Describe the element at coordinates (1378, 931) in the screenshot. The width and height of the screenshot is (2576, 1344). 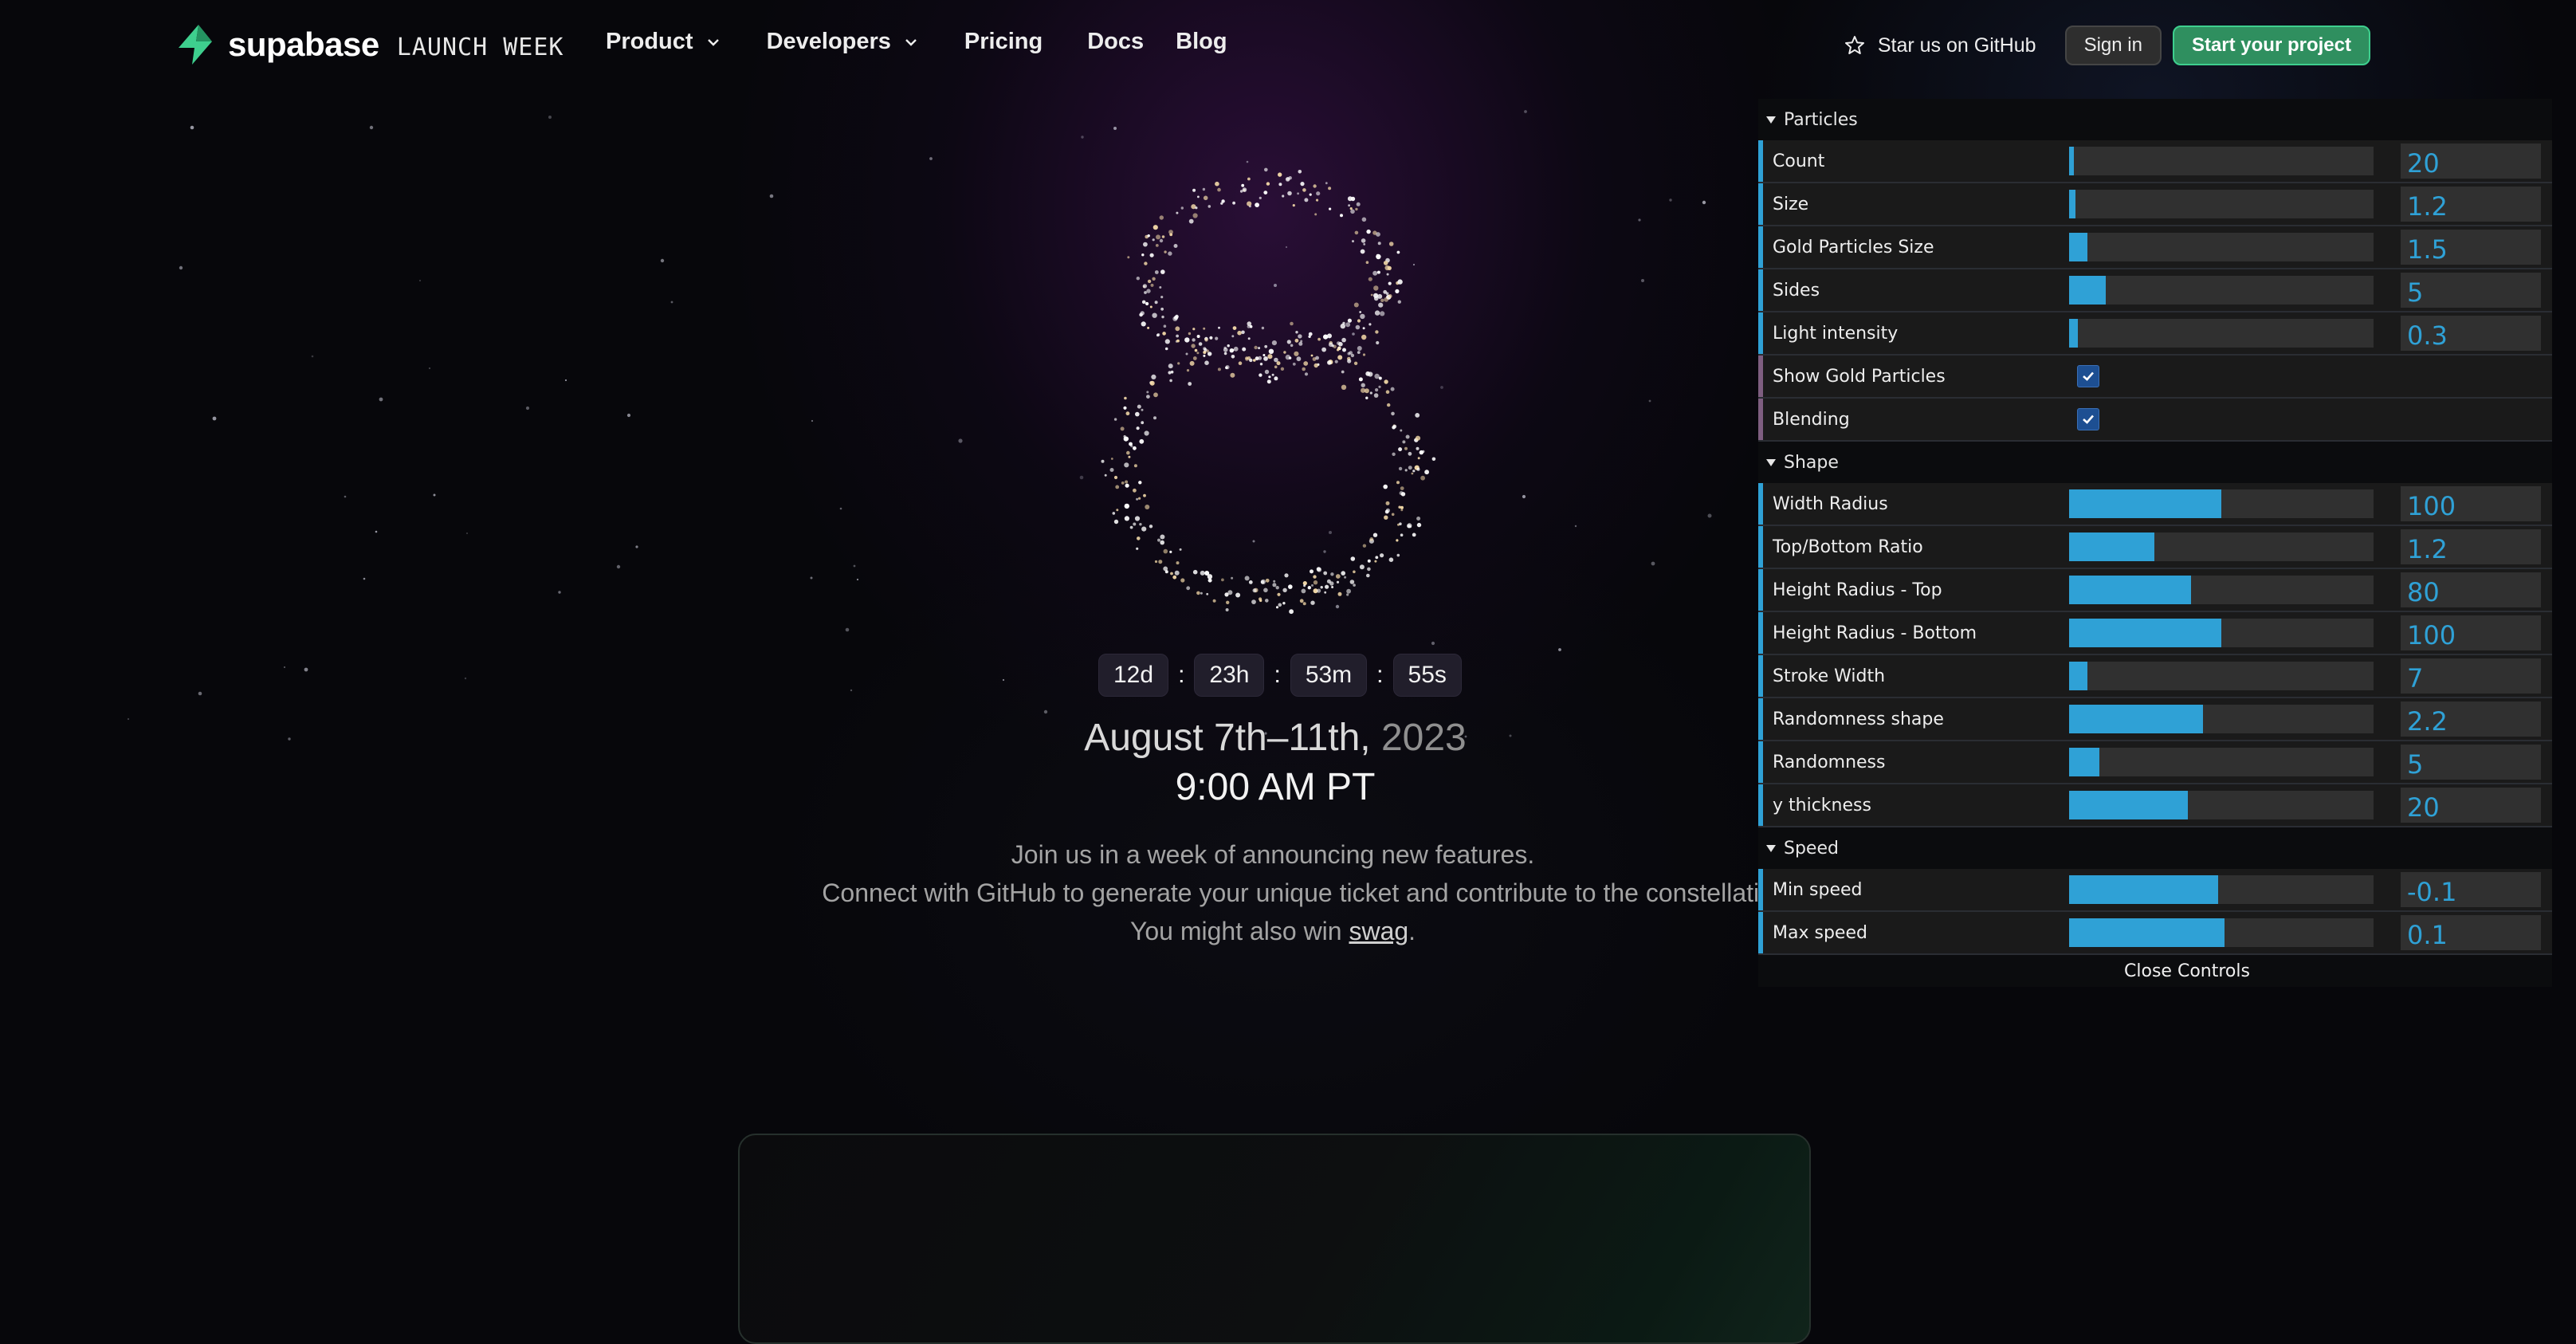
I see `swag-link: swag` at that location.